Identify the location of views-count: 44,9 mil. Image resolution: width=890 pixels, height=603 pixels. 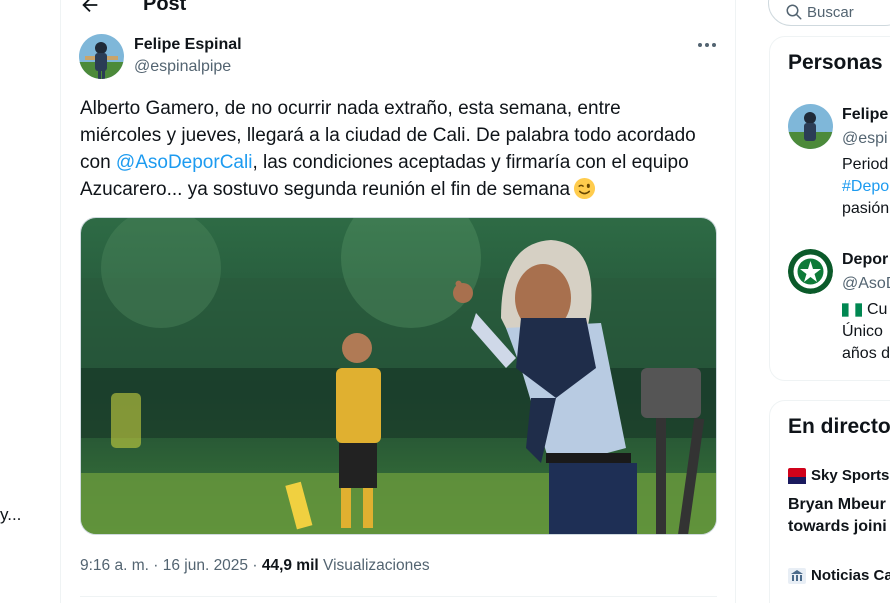
(290, 565).